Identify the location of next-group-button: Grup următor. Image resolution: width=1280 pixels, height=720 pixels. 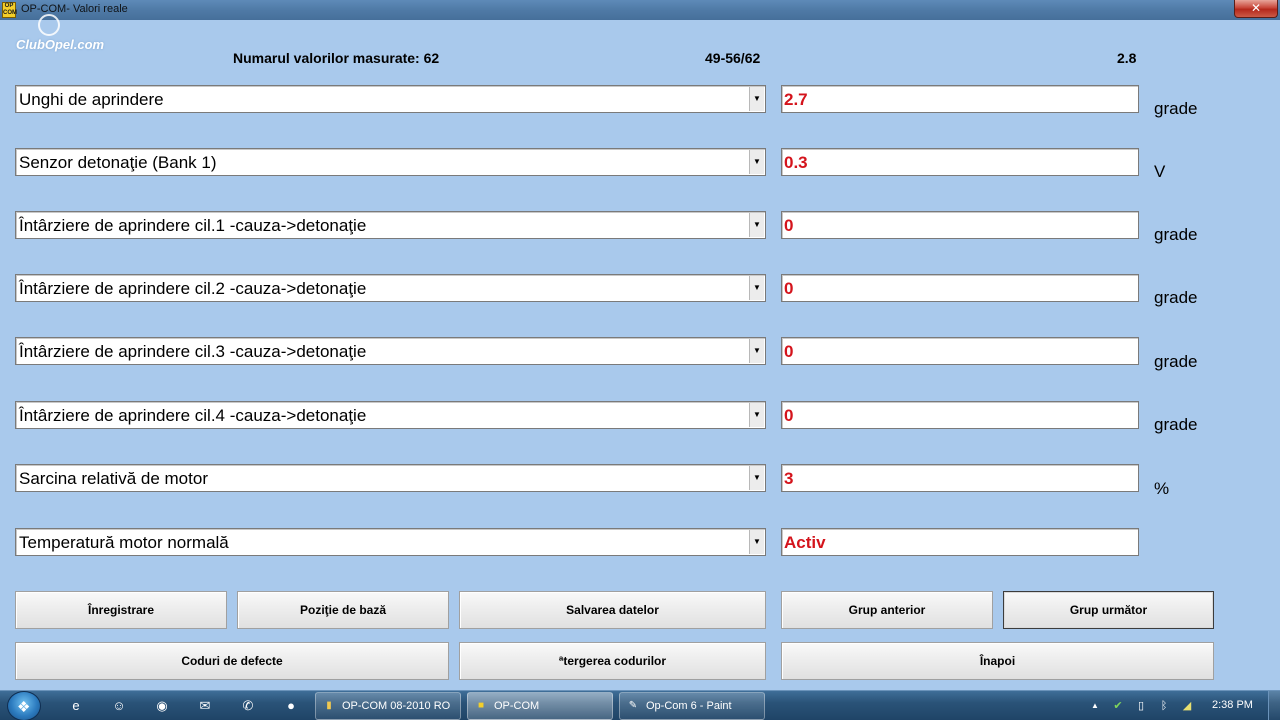
(1108, 610).